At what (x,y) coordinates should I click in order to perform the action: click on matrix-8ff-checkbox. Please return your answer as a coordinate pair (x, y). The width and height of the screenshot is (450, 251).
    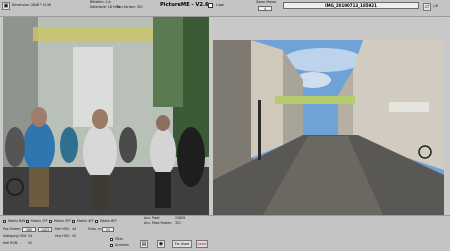
    Looking at the image, I should click on (96, 221).